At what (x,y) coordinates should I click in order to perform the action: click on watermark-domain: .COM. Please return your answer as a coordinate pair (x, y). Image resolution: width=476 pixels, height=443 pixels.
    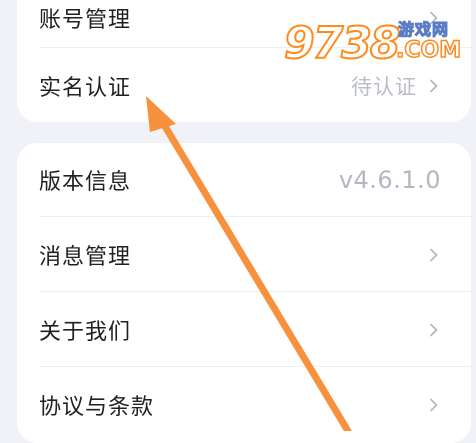
    Looking at the image, I should click on (428, 50).